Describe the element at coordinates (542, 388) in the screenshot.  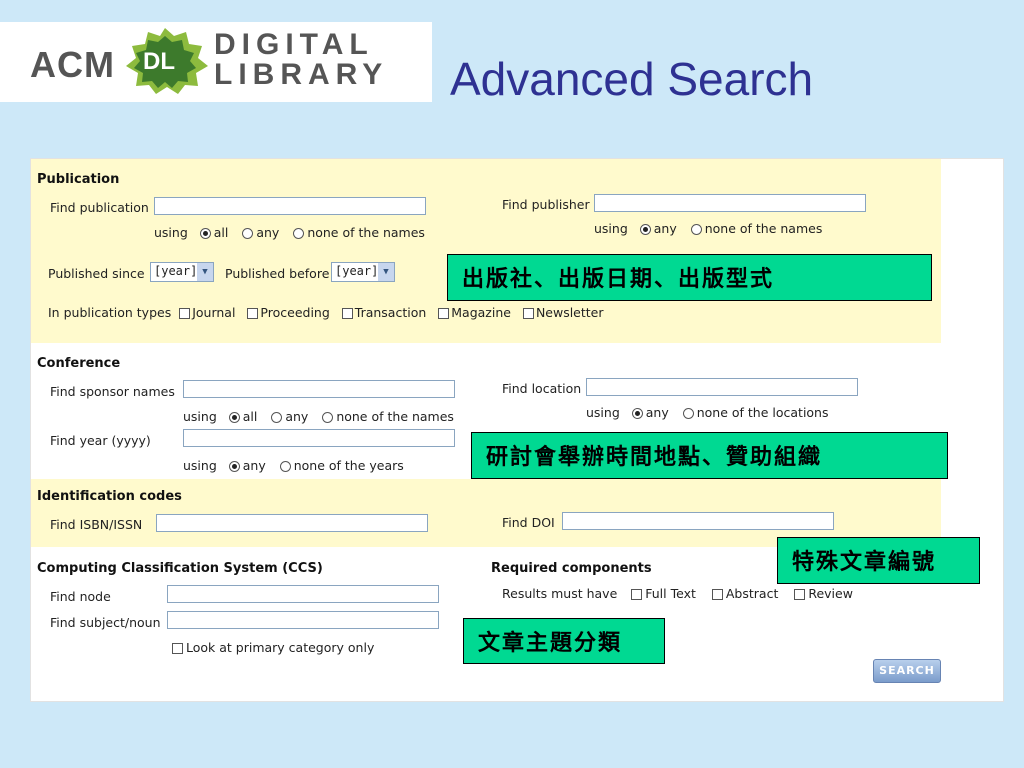
I see `find-location-label: Find location` at that location.